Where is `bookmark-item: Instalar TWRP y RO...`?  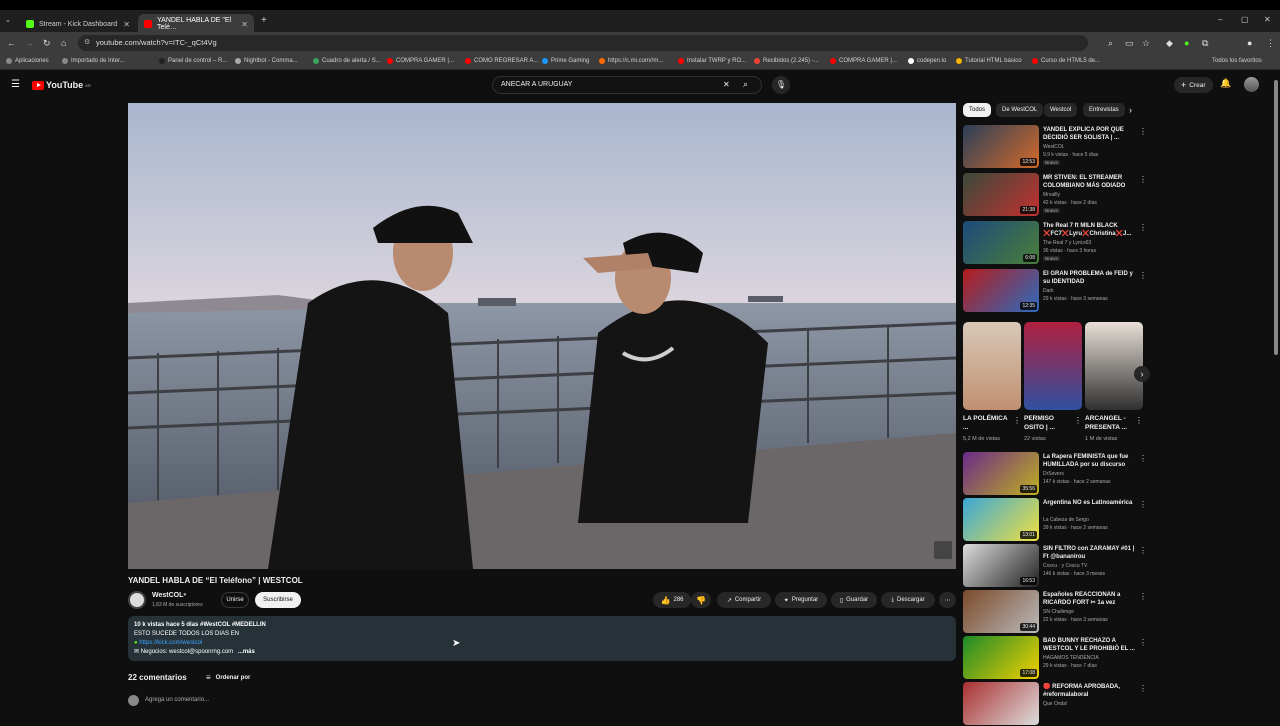
bookmark-item: Instalar TWRP y RO... is located at coordinates (712, 61).